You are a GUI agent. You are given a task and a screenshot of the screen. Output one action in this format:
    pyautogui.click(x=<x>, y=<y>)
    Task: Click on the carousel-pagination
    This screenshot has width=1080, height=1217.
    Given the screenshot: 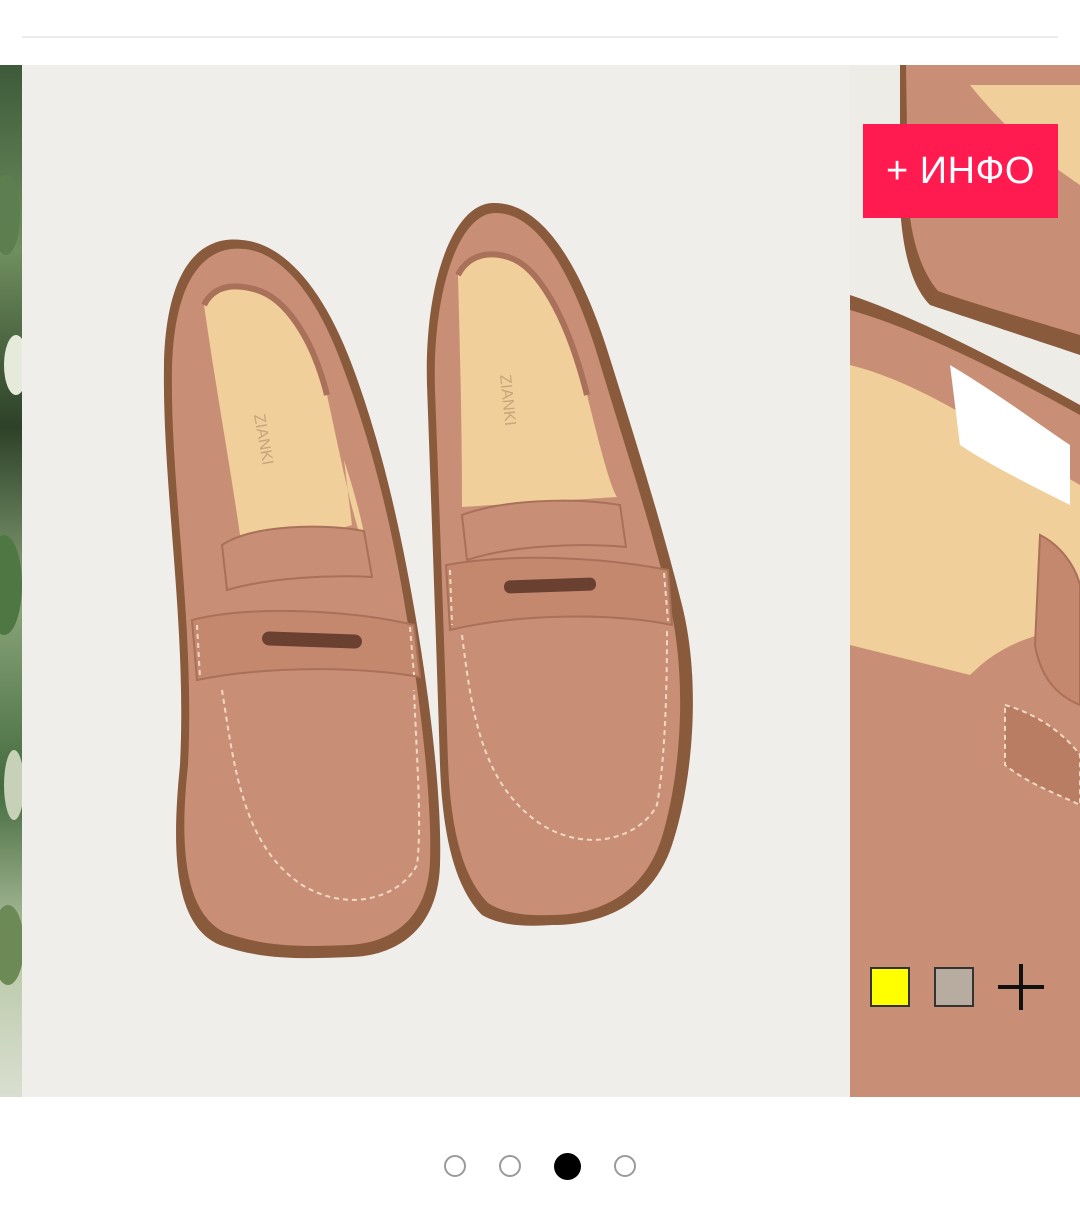 What is the action you would take?
    pyautogui.click(x=540, y=1166)
    